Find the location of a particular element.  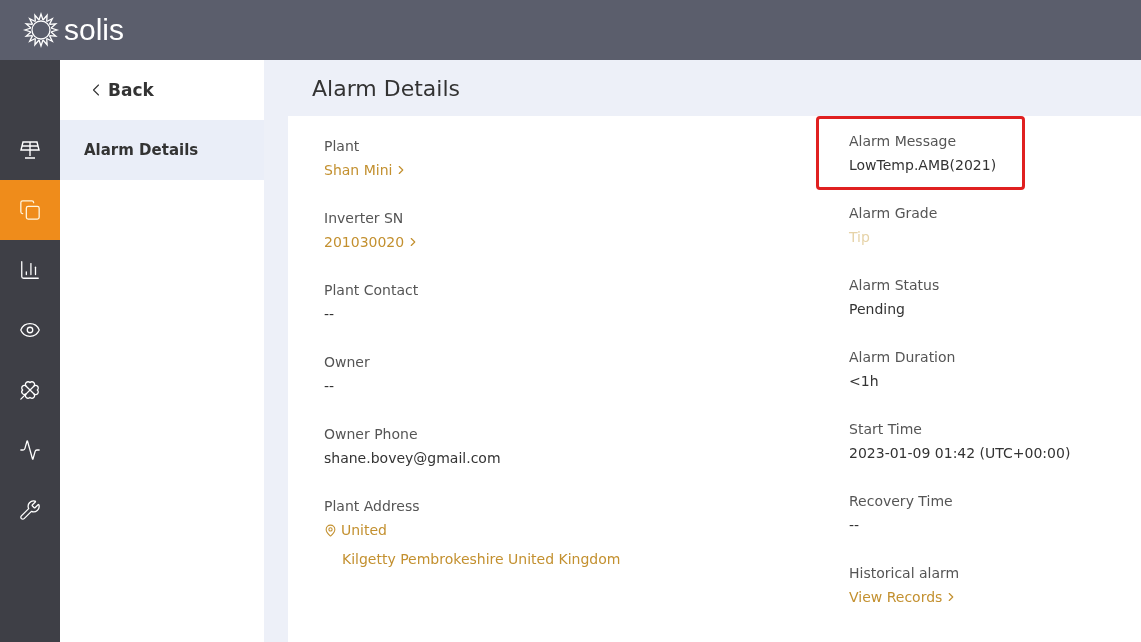

field-label: Alarm Grade is located at coordinates (893, 213).